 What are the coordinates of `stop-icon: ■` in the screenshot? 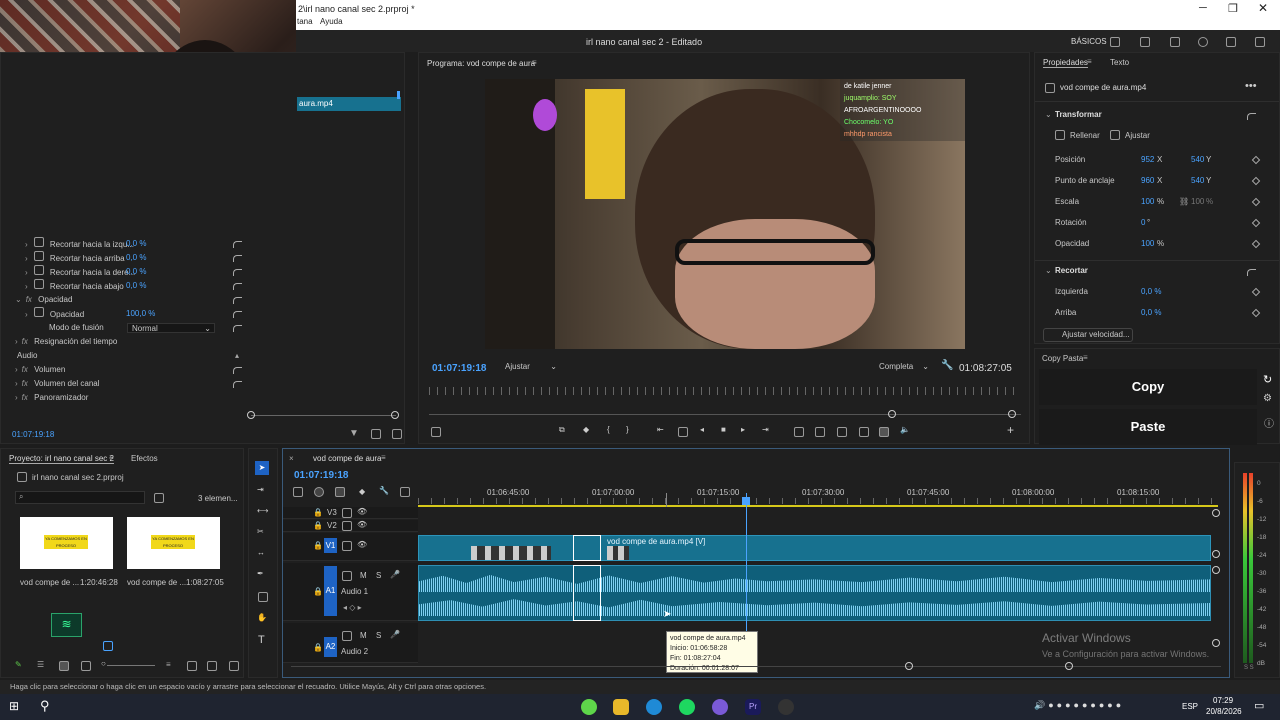 It's located at (723, 429).